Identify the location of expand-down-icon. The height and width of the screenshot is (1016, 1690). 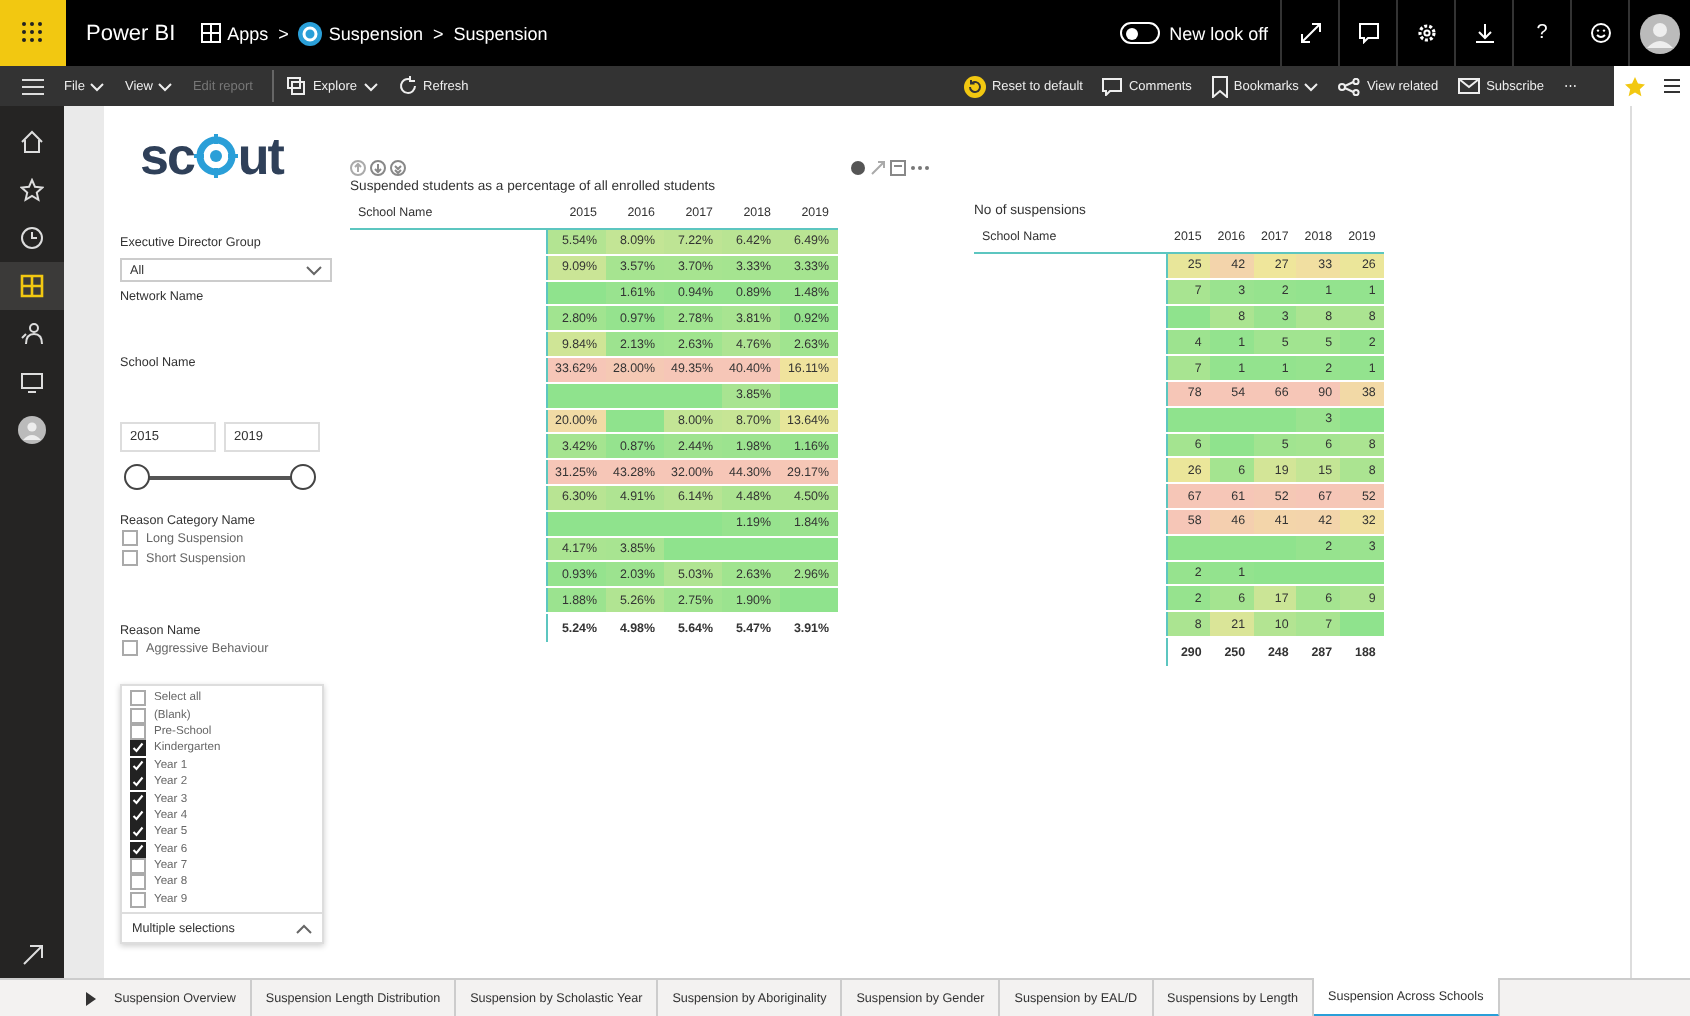
(398, 168).